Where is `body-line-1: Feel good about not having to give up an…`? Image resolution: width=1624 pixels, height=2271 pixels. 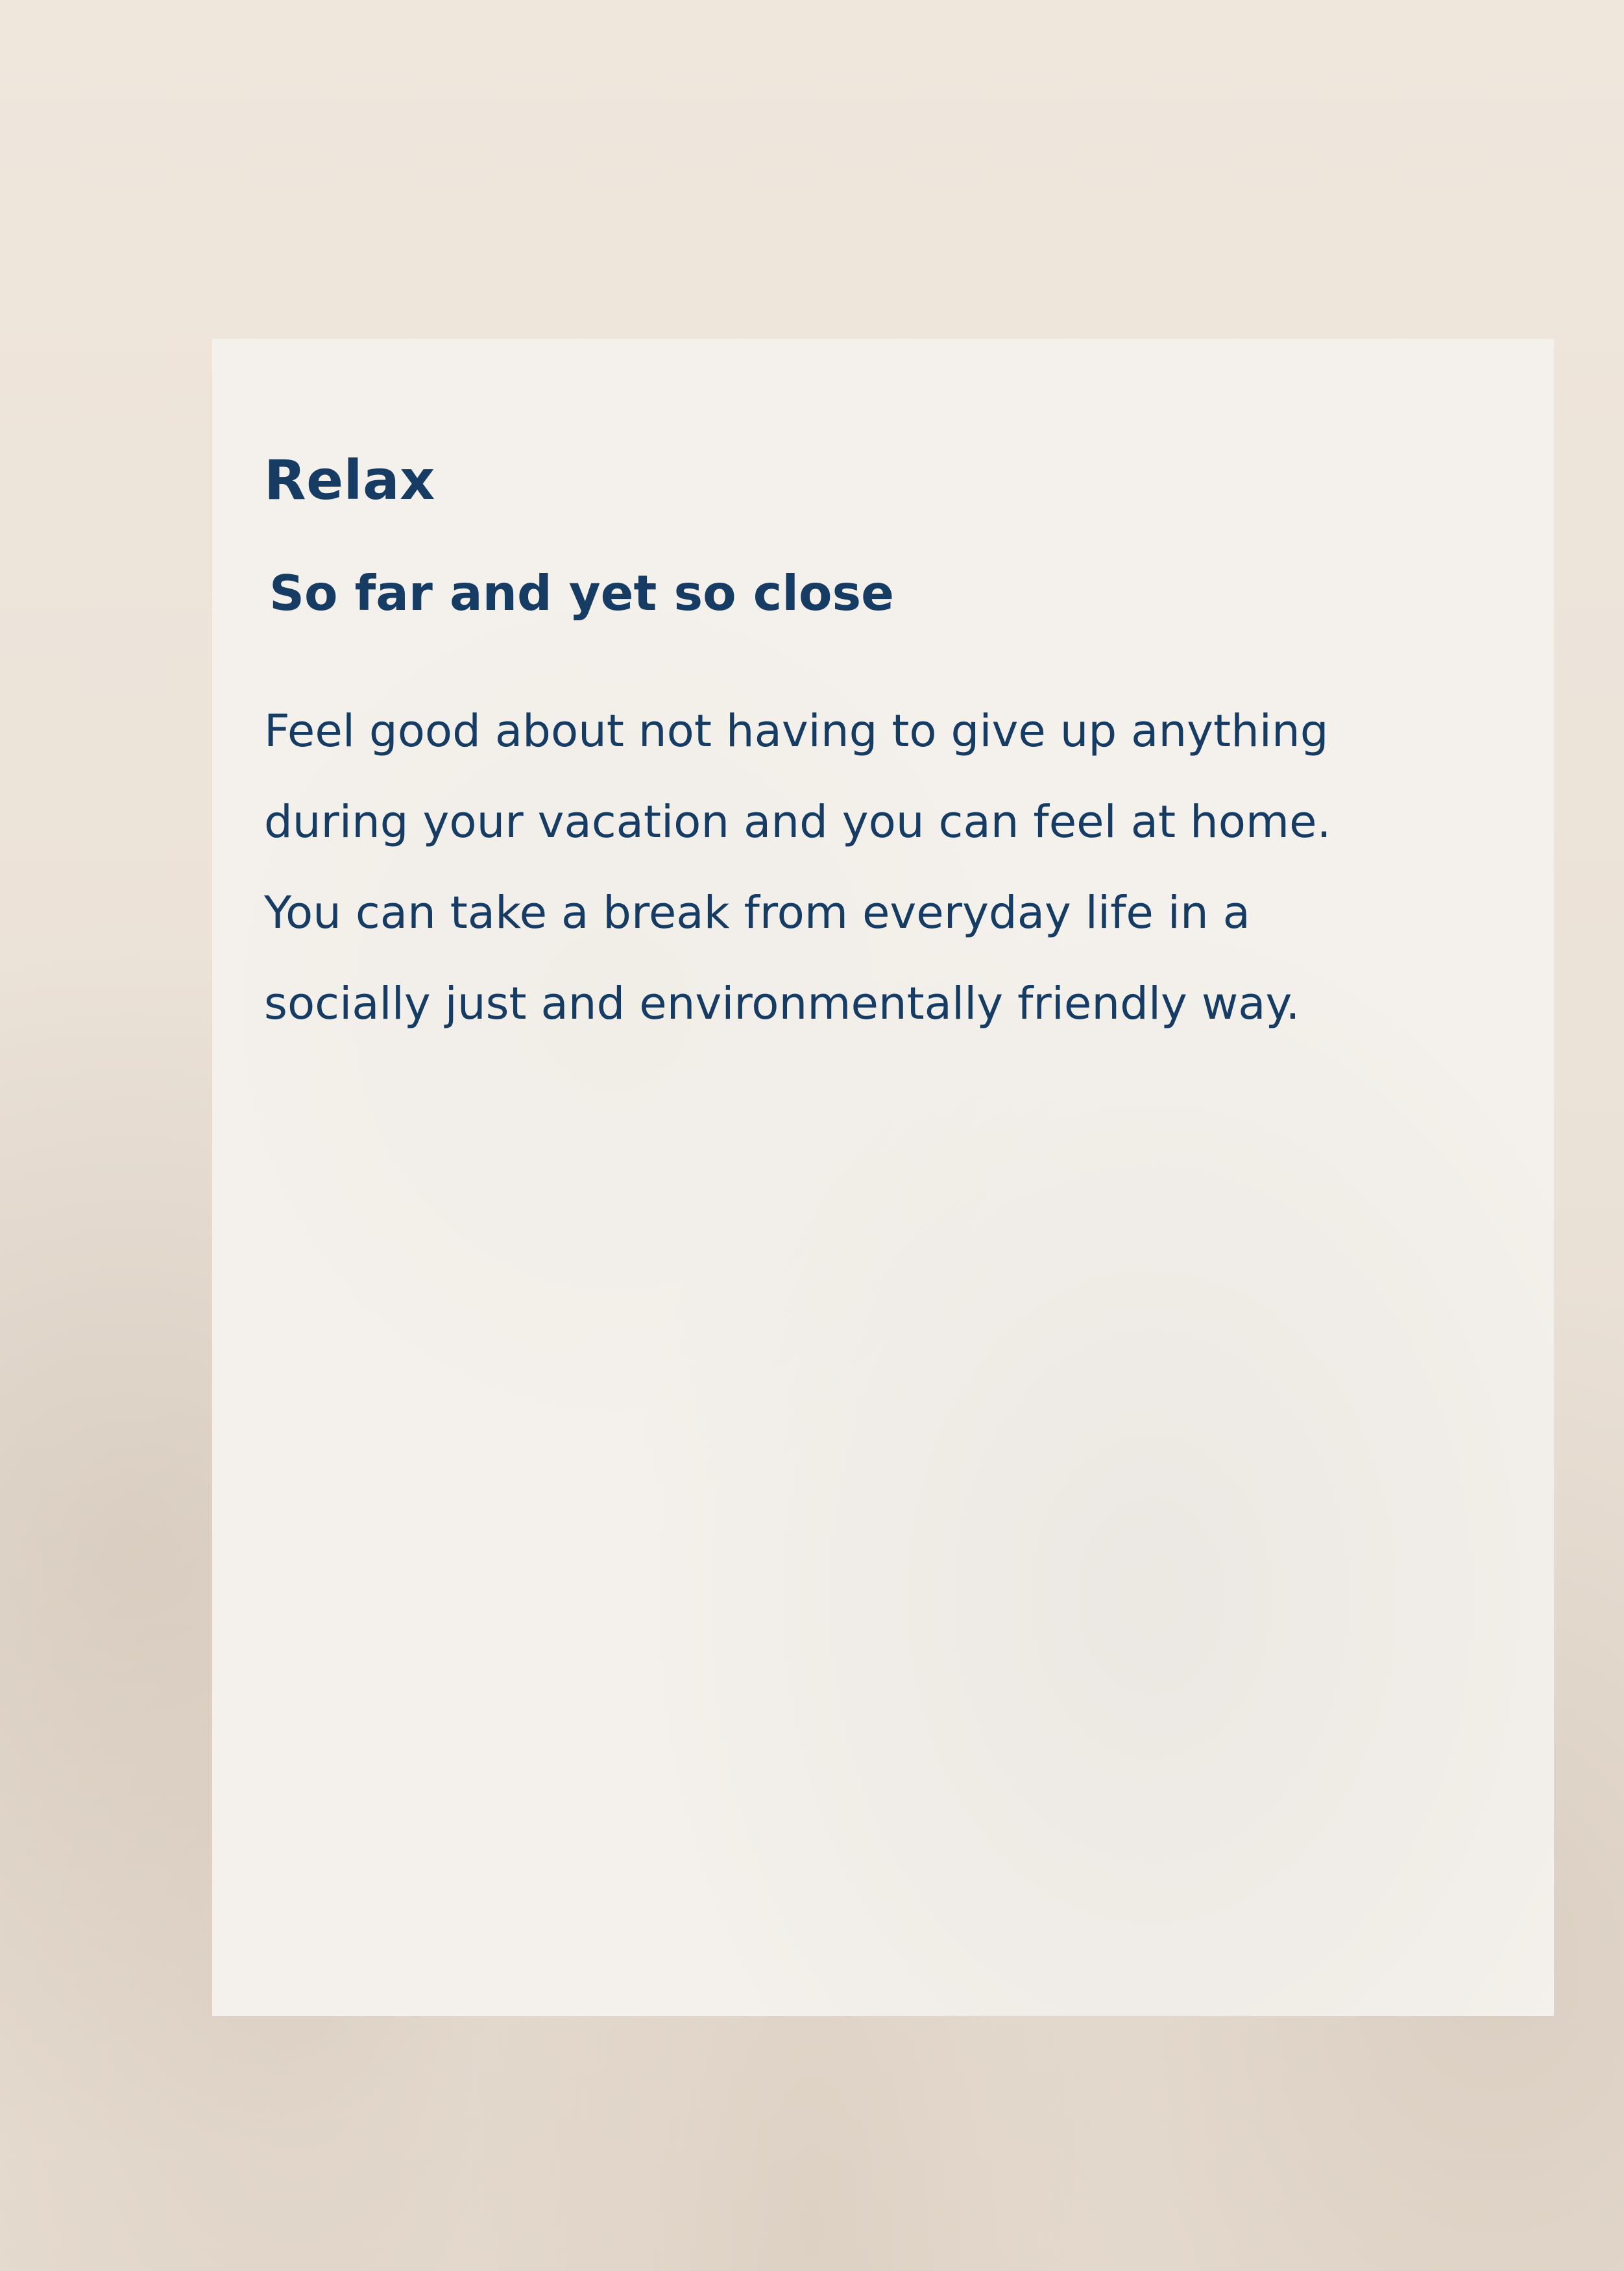 body-line-1: Feel good about not having to give up an… is located at coordinates (796, 731).